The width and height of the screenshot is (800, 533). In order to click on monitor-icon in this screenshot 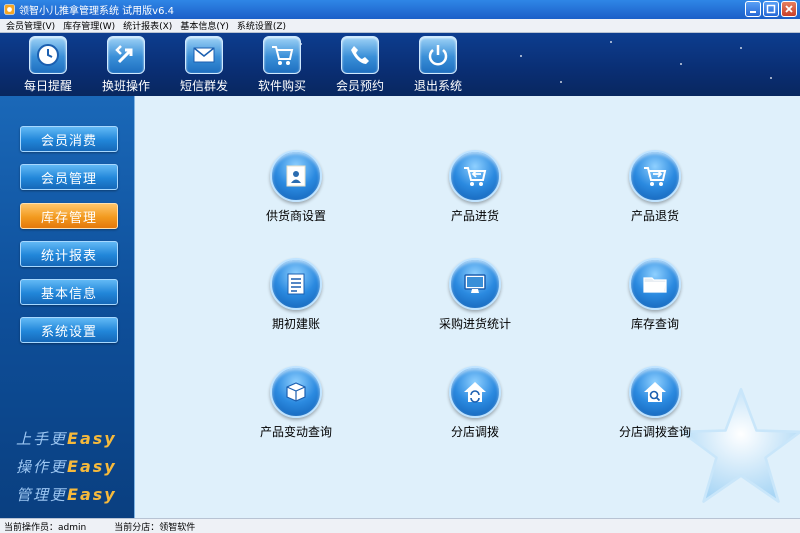, I will do `click(475, 284)`.